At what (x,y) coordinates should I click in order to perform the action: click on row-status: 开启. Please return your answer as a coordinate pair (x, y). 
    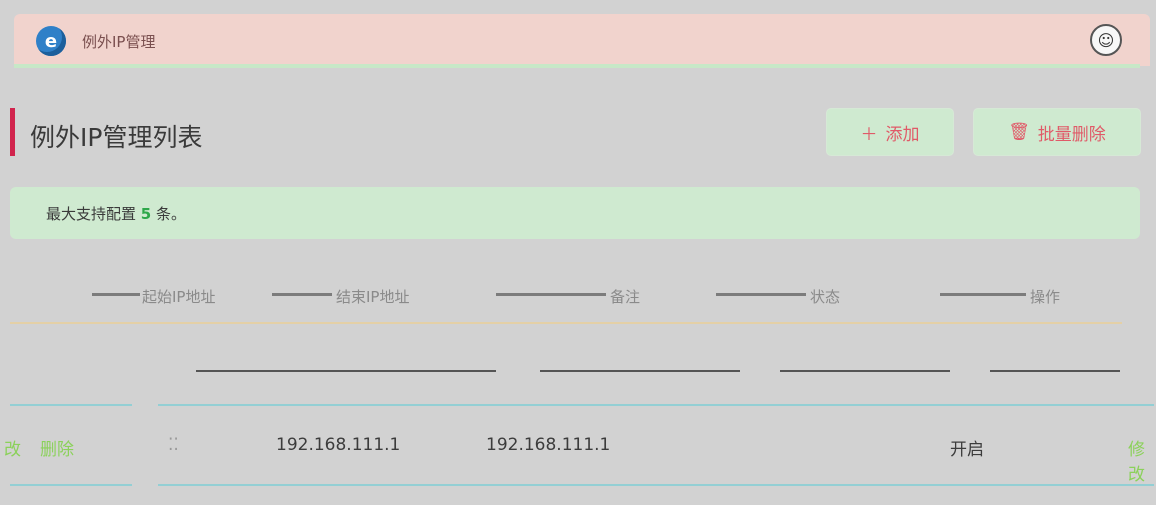
    Looking at the image, I should click on (967, 450).